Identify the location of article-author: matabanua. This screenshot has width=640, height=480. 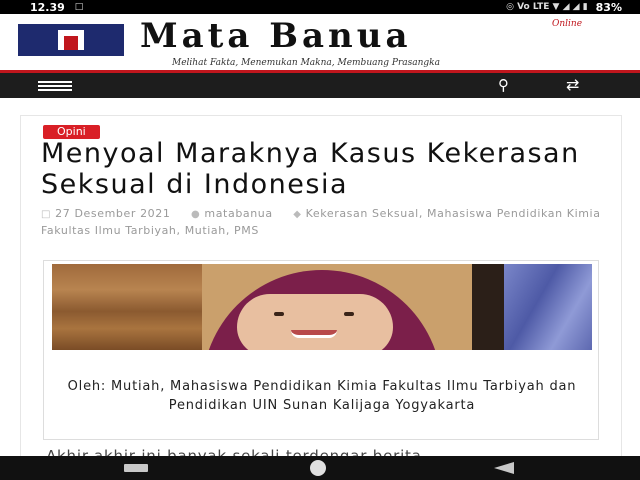
(238, 213).